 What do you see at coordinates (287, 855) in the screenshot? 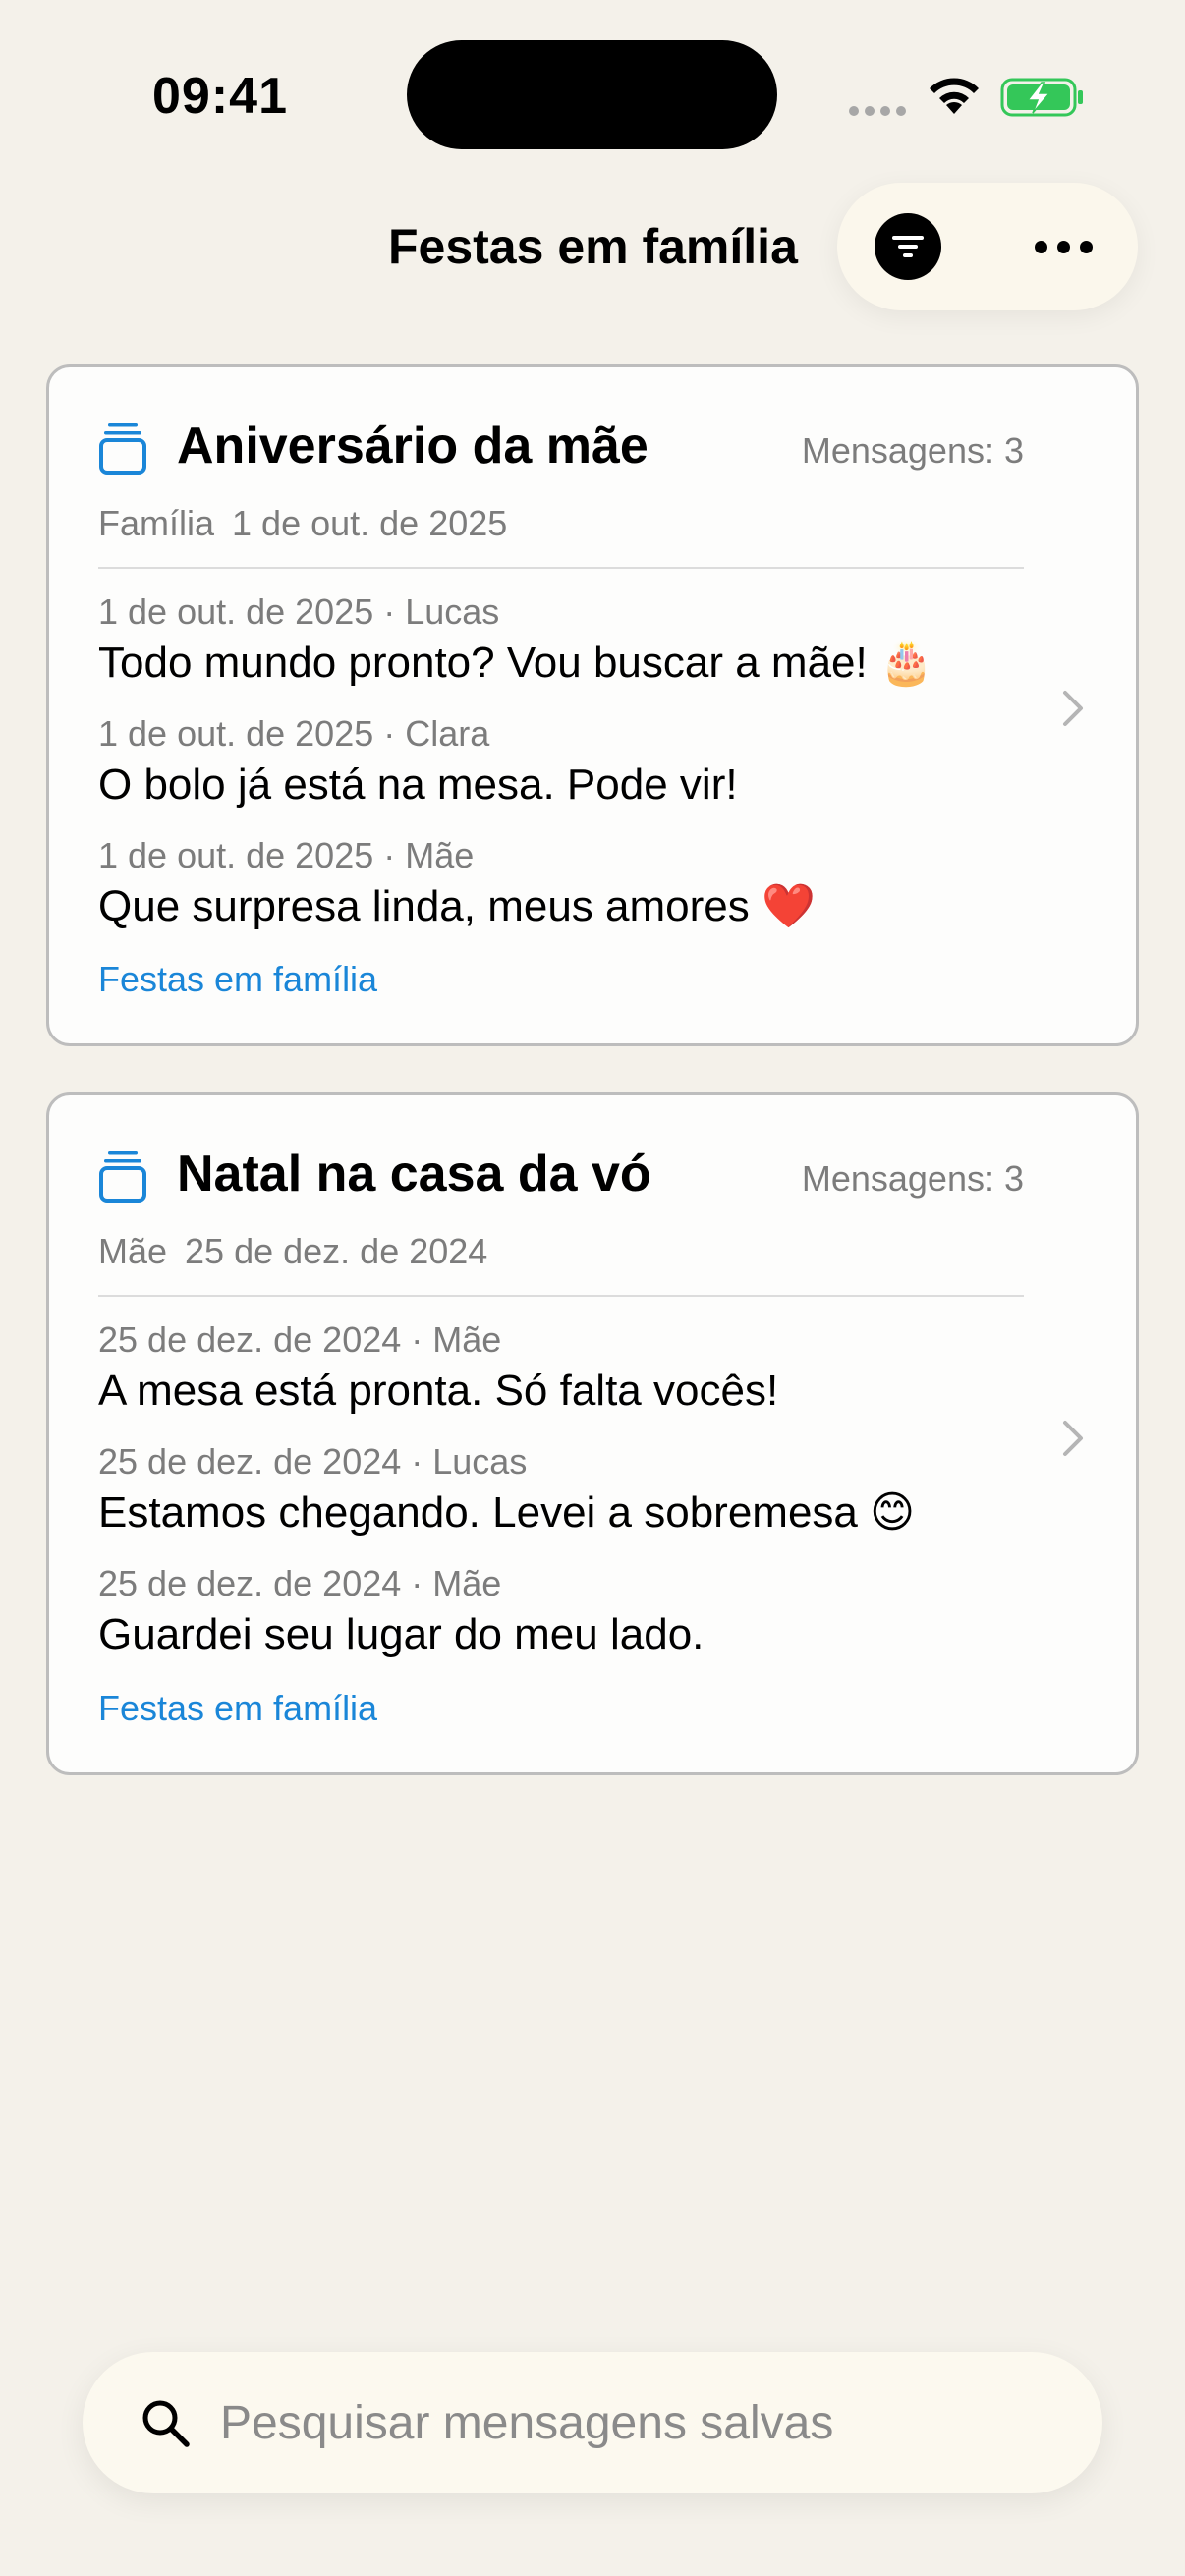
I see `message-meta: 1 de out. de 2025 · Mãe` at bounding box center [287, 855].